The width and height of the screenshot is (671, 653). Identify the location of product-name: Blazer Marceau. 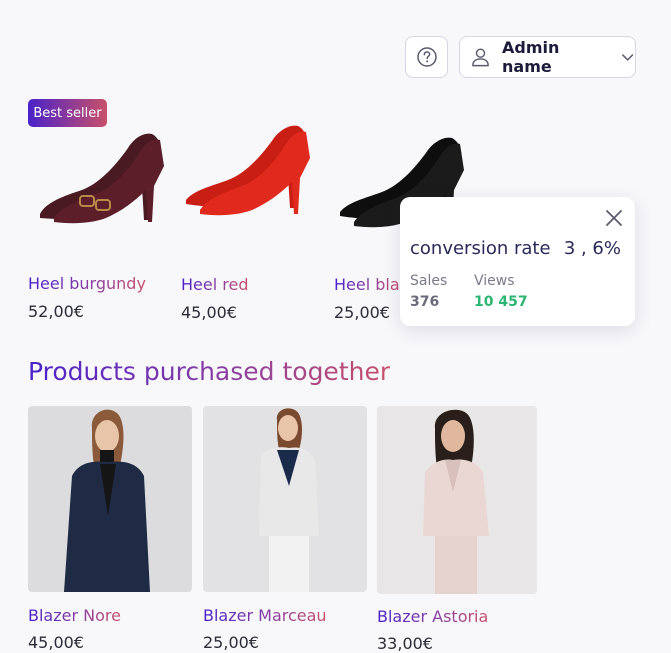
(265, 615).